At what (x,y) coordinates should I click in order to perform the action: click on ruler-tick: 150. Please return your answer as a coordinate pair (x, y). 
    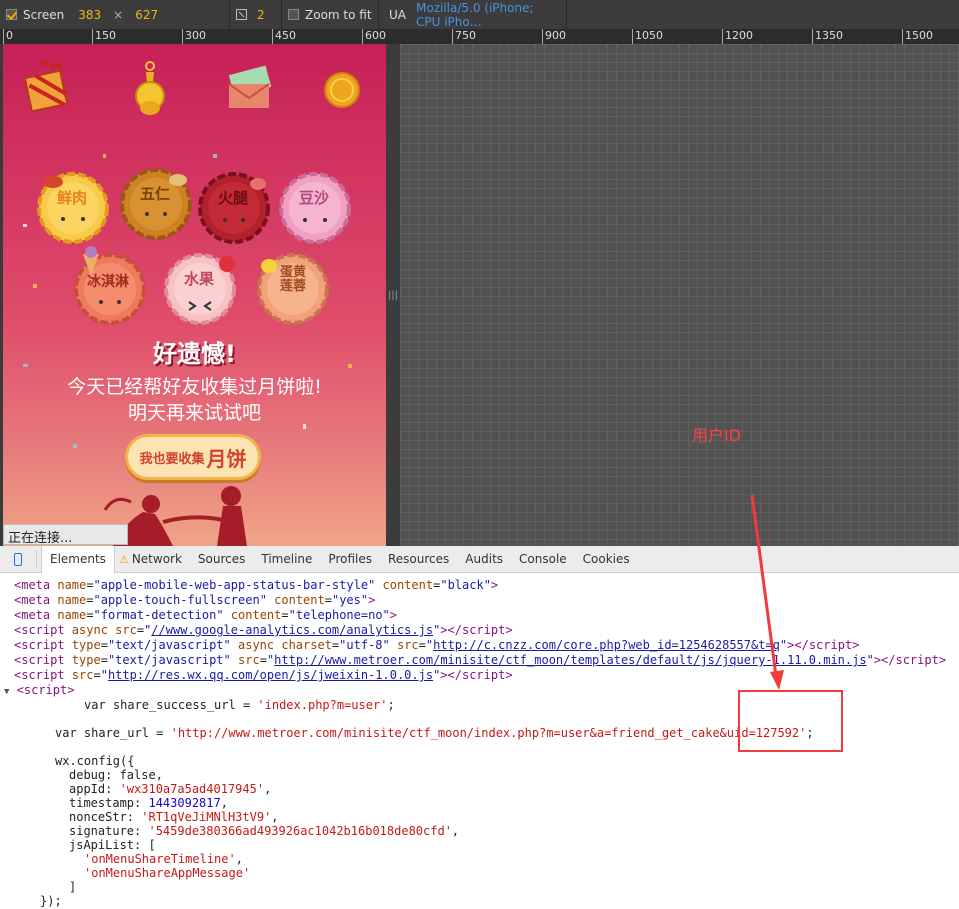
    Looking at the image, I should click on (104, 36).